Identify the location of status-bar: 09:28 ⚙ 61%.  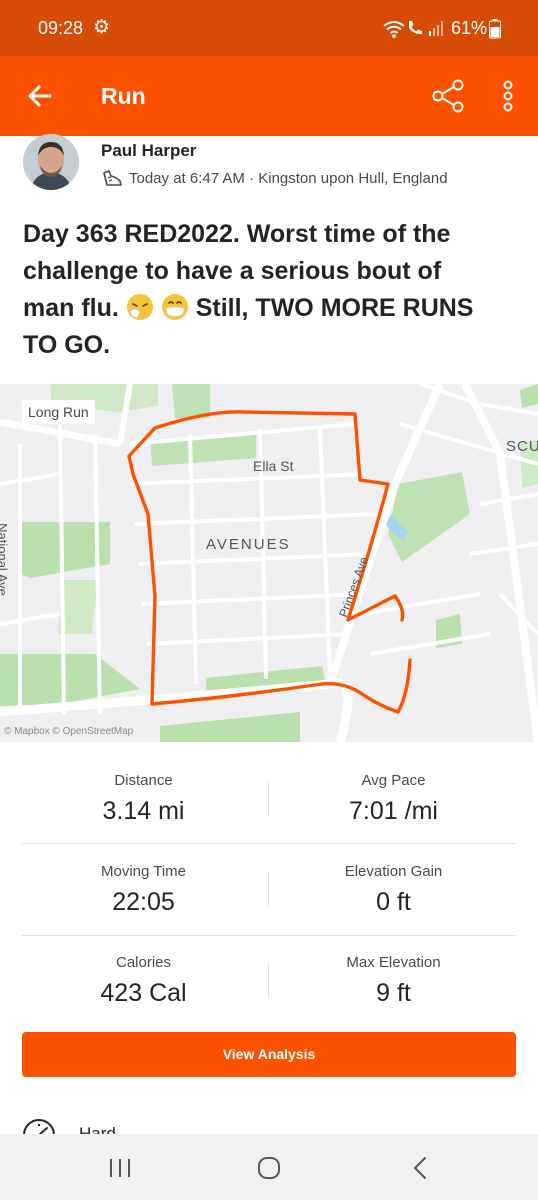
(269, 28).